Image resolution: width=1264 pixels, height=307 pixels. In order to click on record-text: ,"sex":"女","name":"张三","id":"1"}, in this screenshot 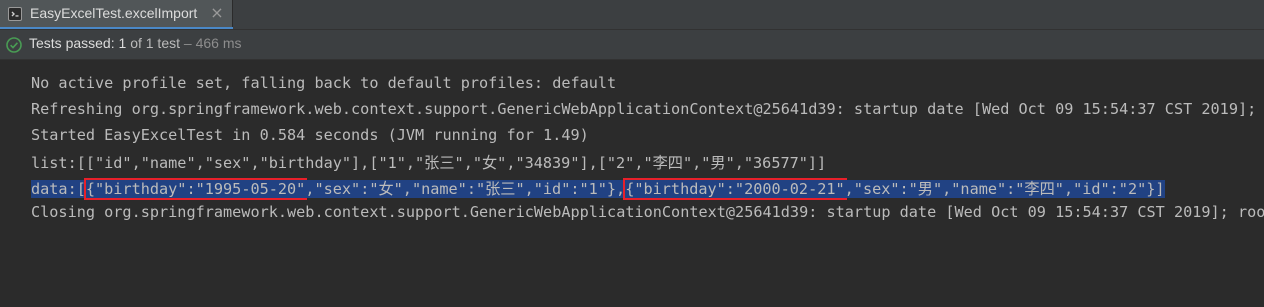, I will do `click(465, 189)`.